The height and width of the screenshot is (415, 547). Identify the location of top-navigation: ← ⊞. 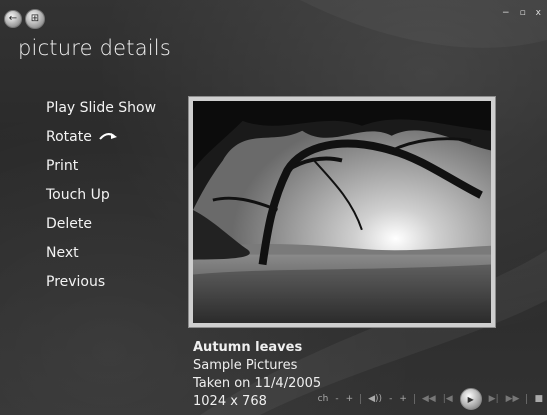
(24, 19).